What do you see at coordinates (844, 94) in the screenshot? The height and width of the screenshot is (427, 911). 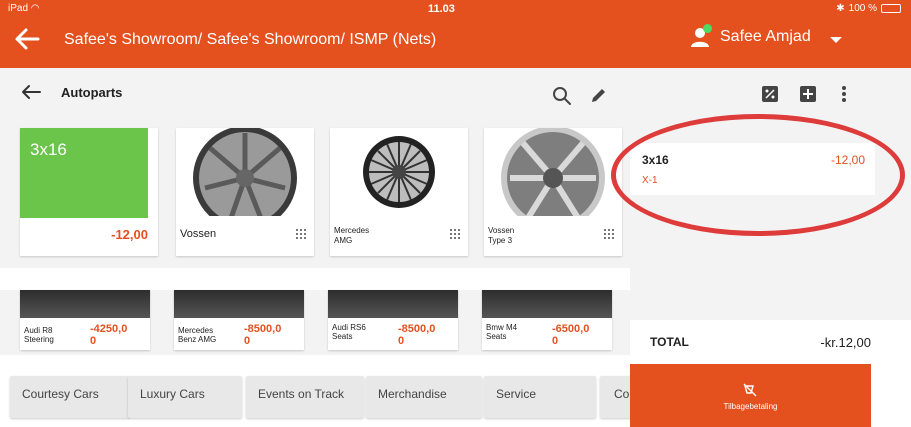 I see `more-vertical-icon` at bounding box center [844, 94].